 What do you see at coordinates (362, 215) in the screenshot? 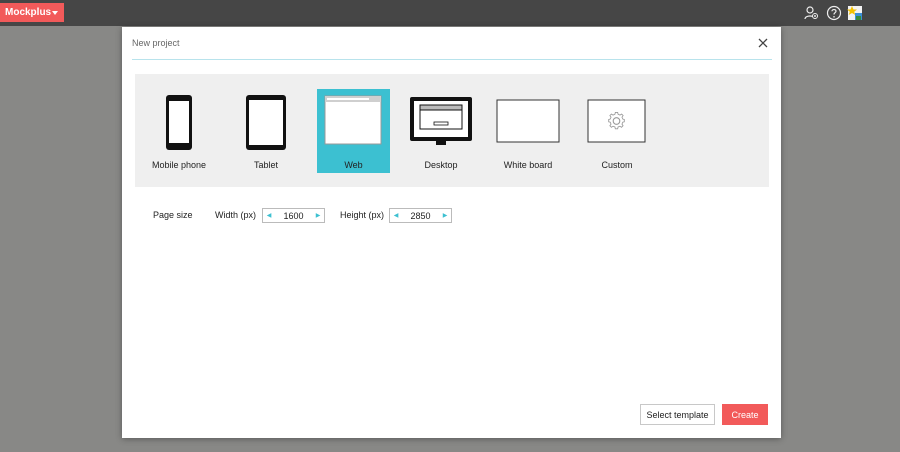
I see `height-label: Height (px)` at bounding box center [362, 215].